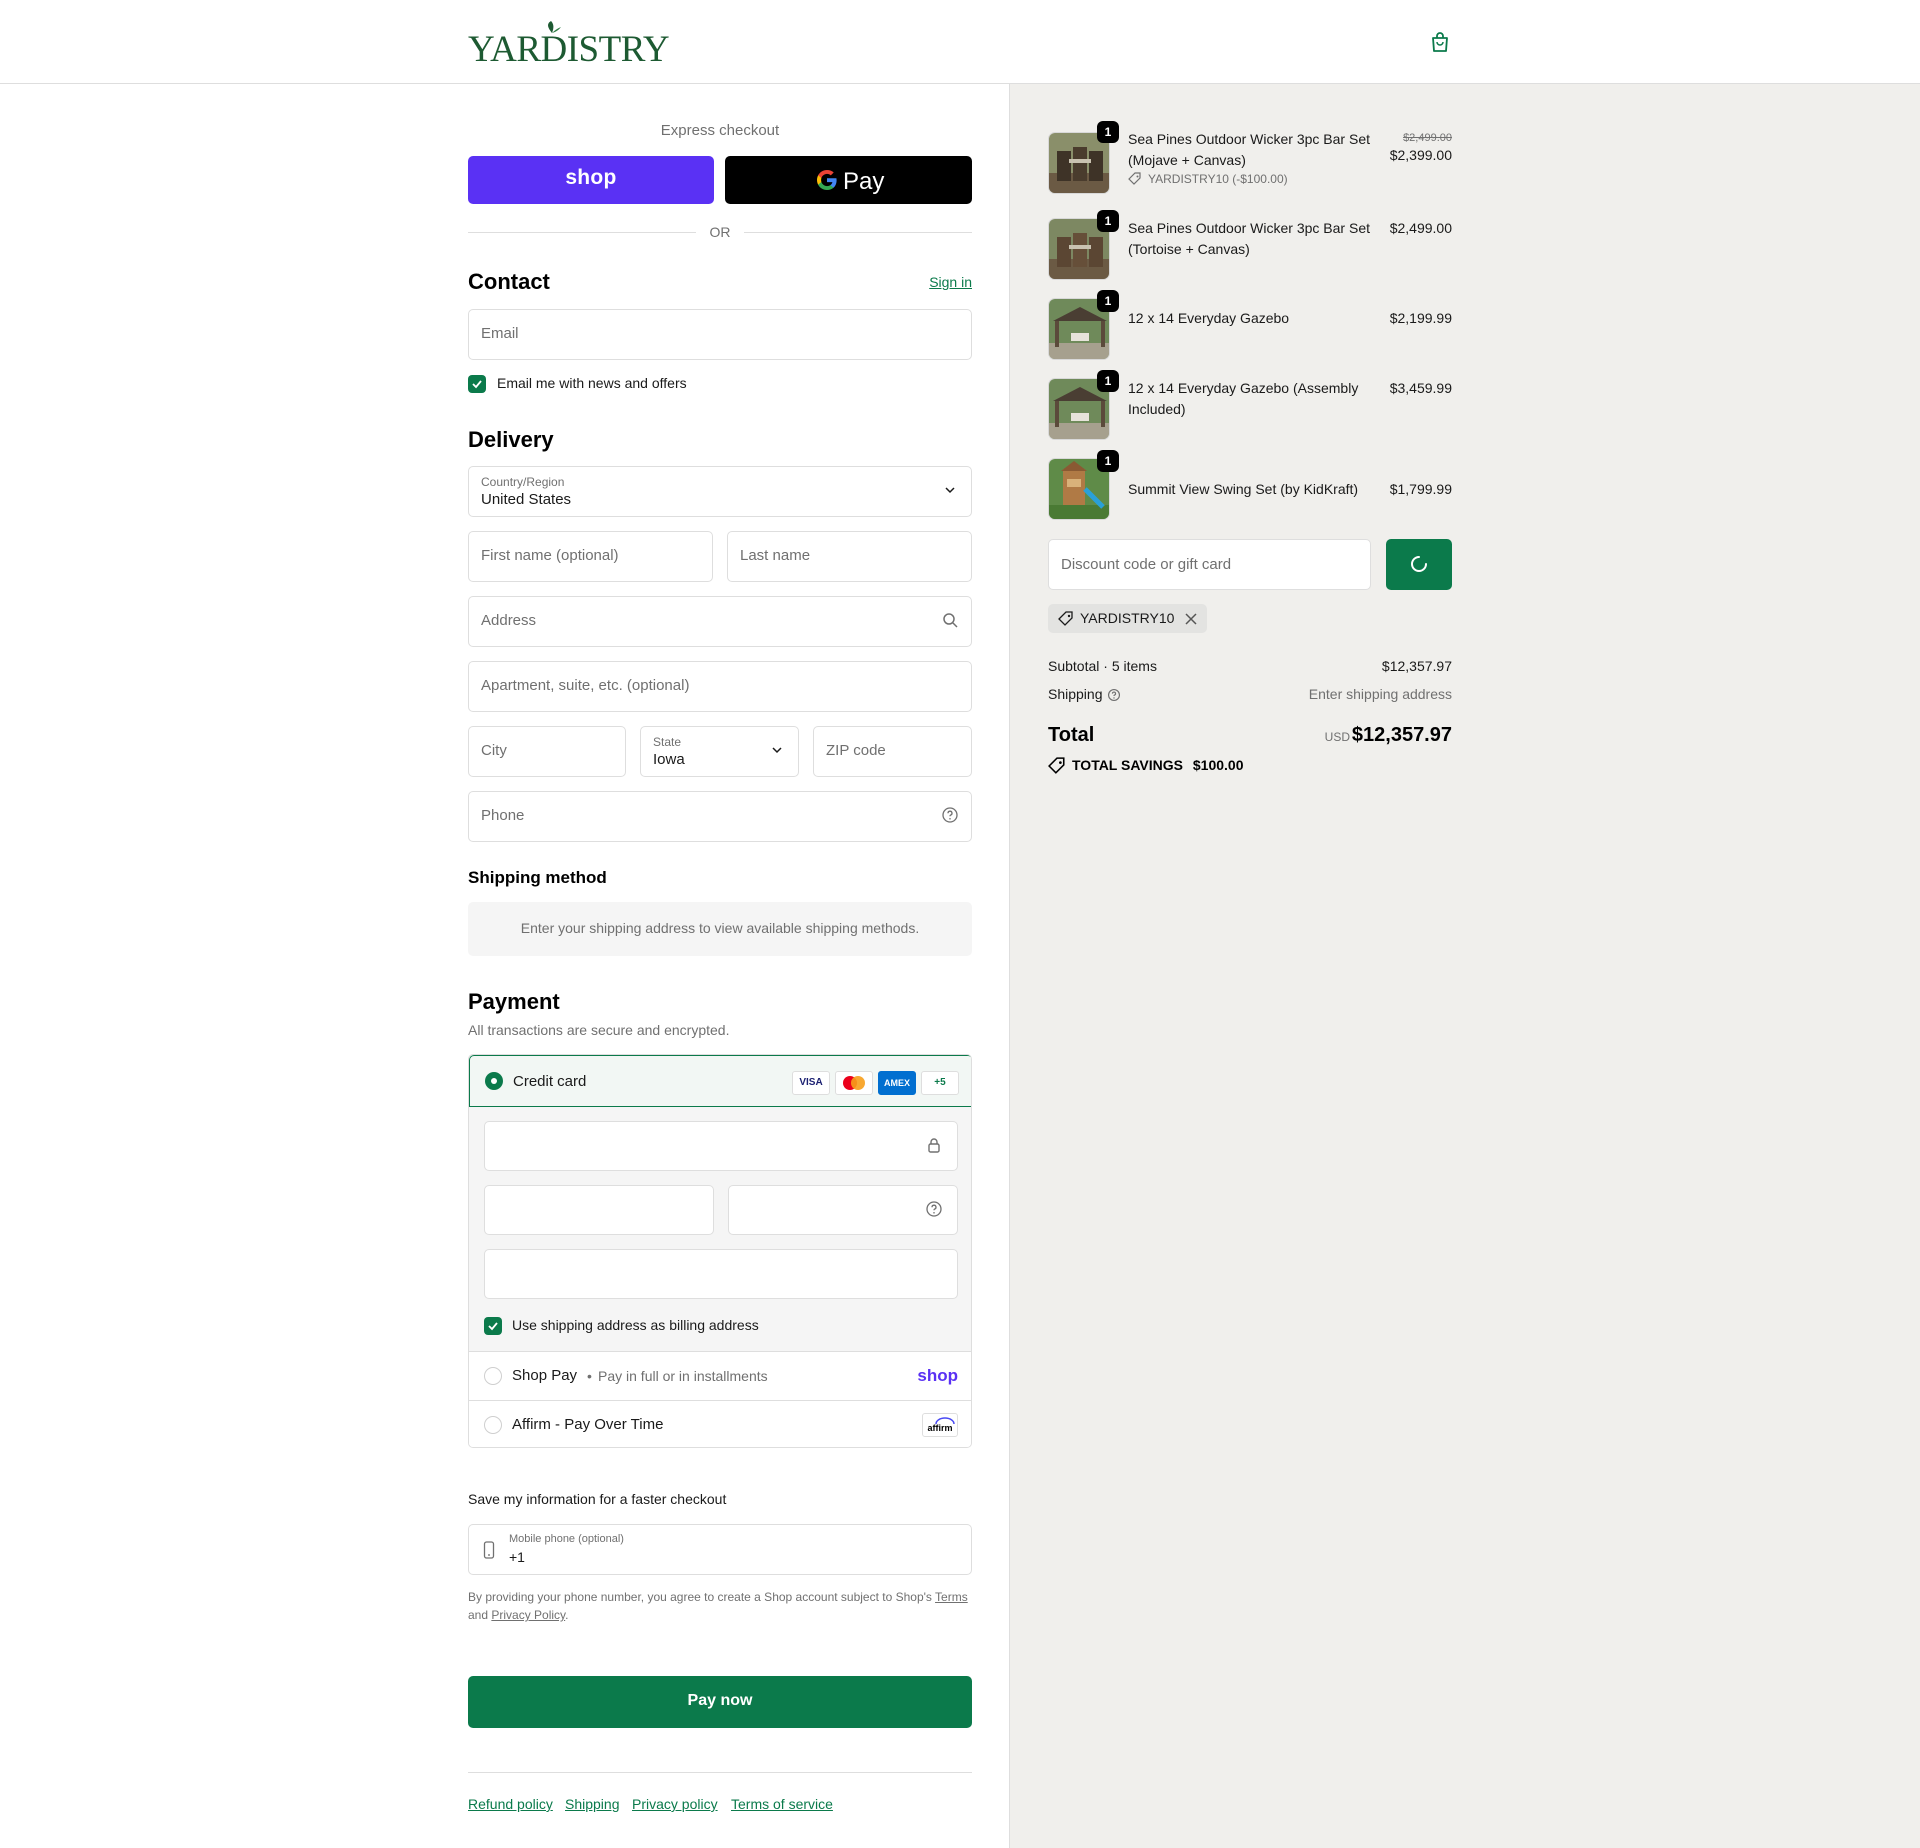 Image resolution: width=1920 pixels, height=1848 pixels. I want to click on apply-discount-button, so click(1419, 564).